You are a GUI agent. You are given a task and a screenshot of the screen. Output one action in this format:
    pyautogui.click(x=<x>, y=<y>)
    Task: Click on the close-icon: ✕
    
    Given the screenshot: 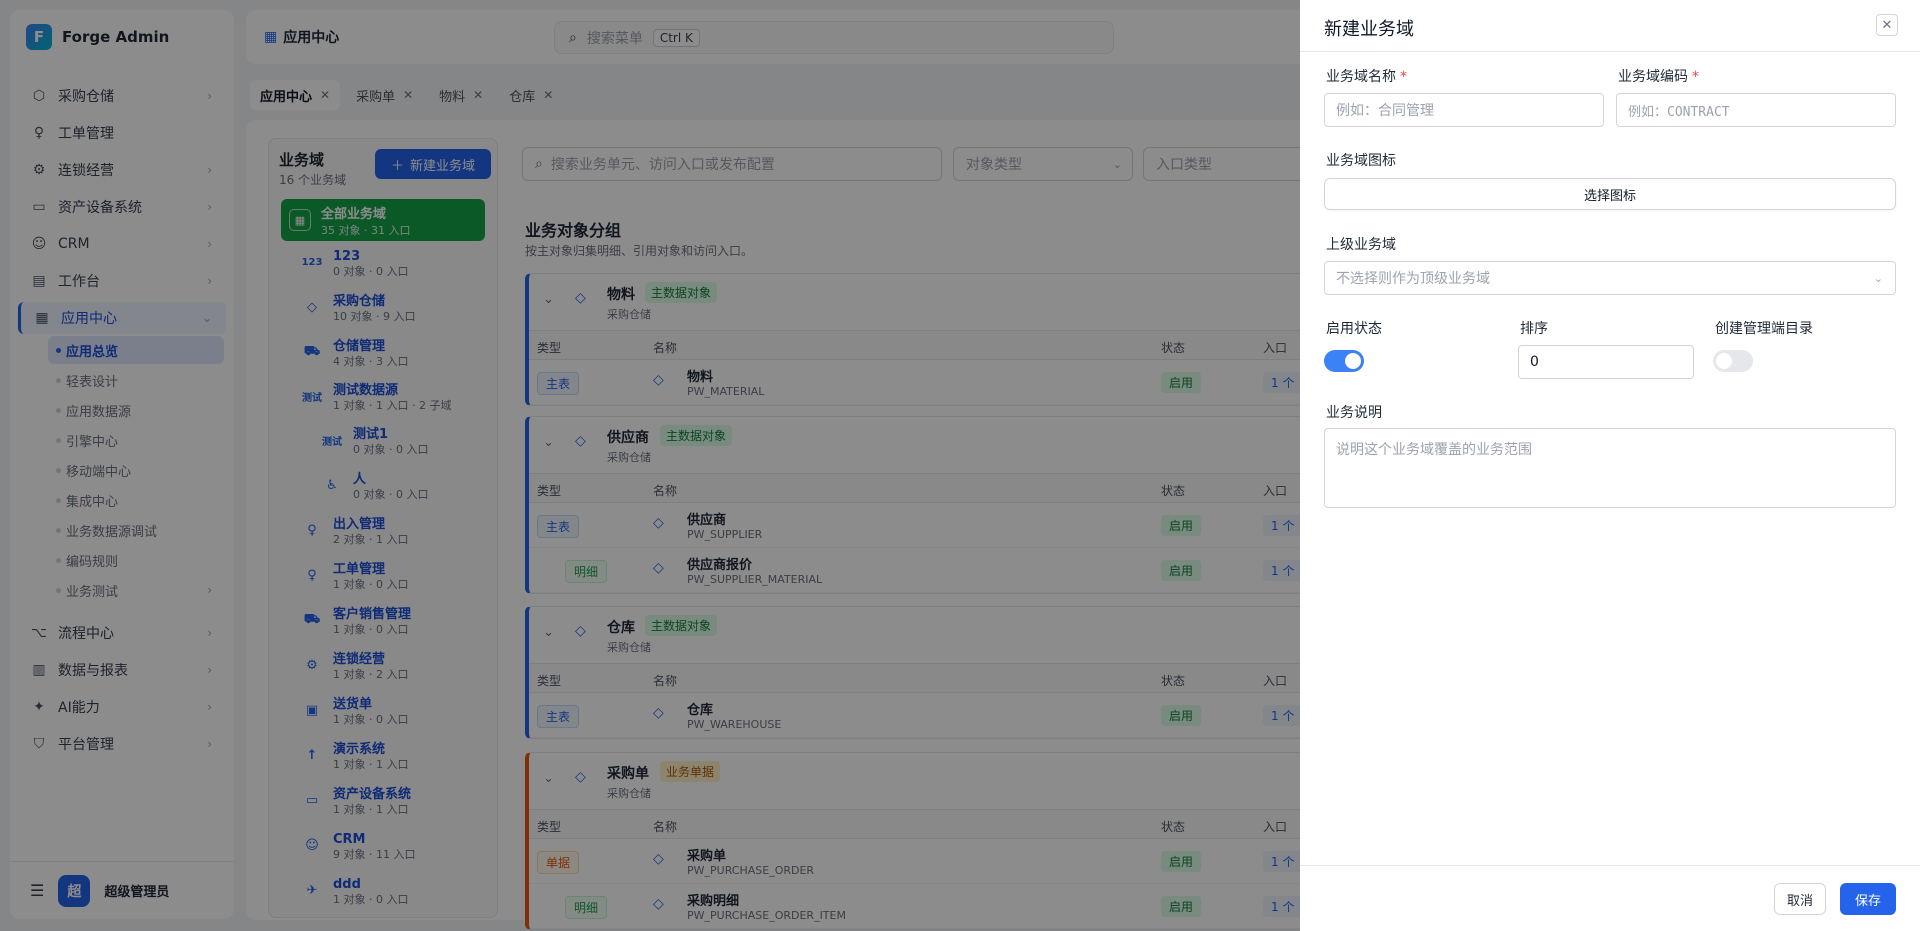 What is the action you would take?
    pyautogui.click(x=1887, y=25)
    